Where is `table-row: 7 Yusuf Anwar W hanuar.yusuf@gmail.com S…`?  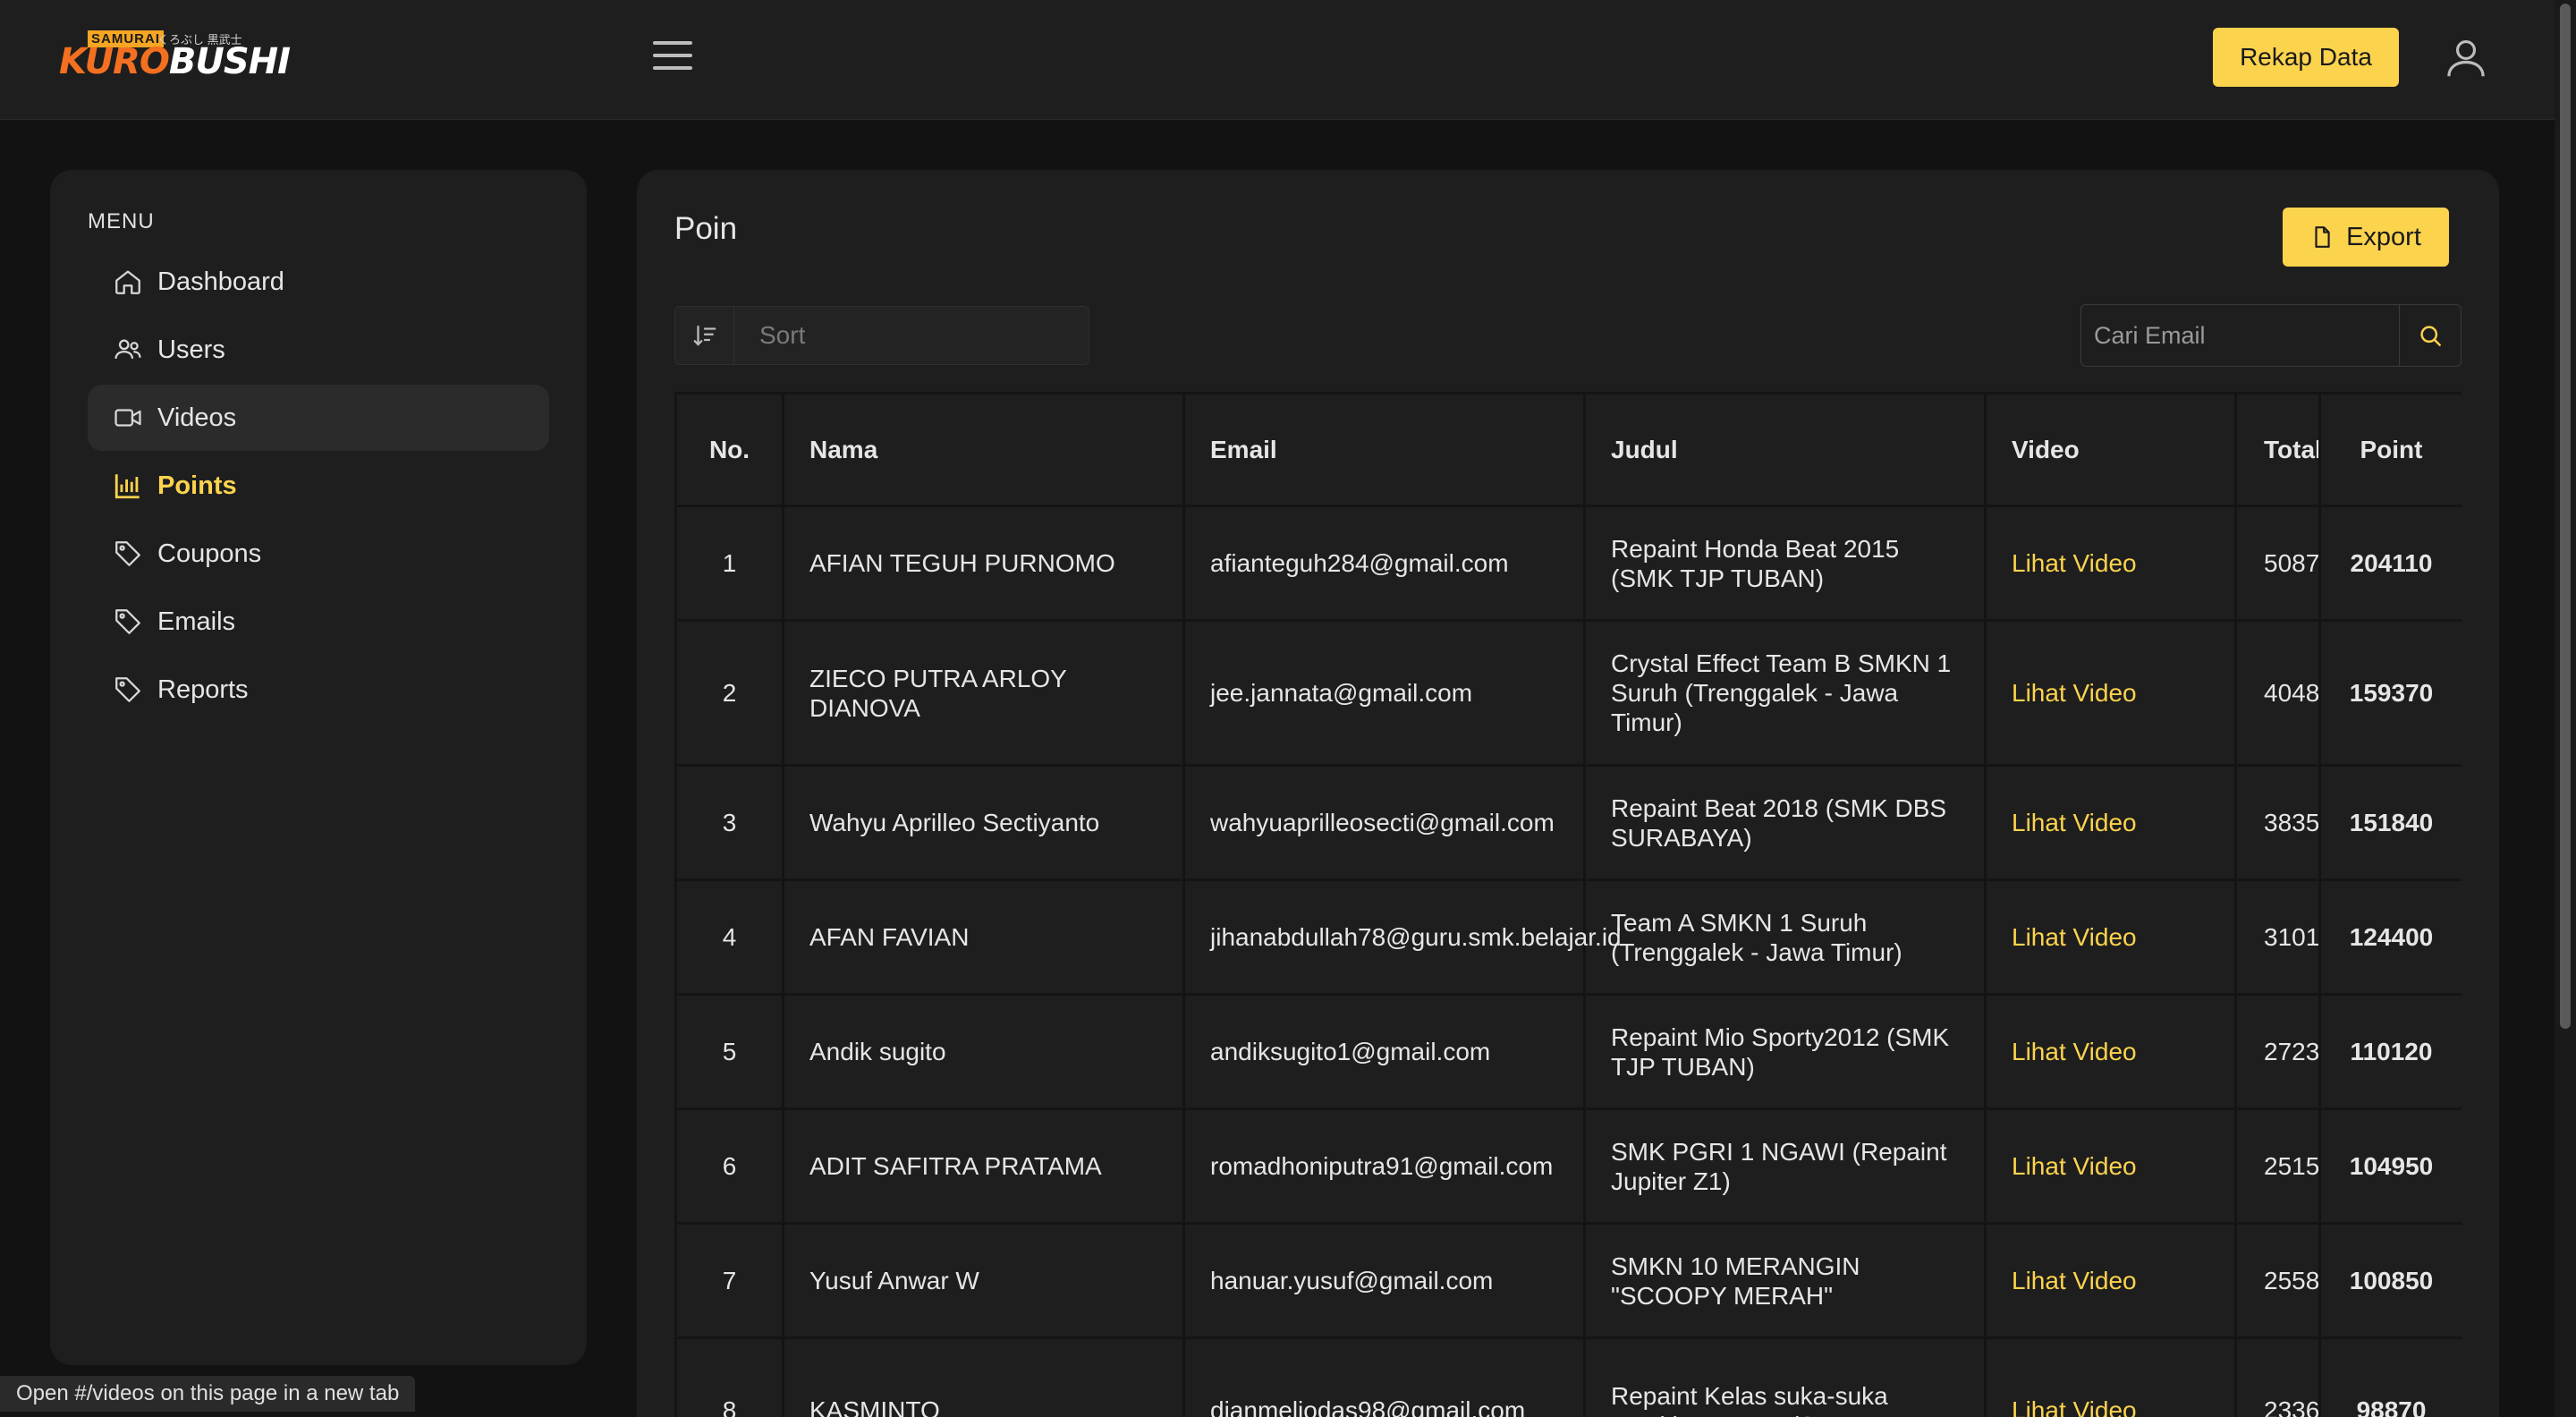
table-row: 7 Yusuf Anwar W hanuar.yusuf@gmail.com S… is located at coordinates (1568, 1281).